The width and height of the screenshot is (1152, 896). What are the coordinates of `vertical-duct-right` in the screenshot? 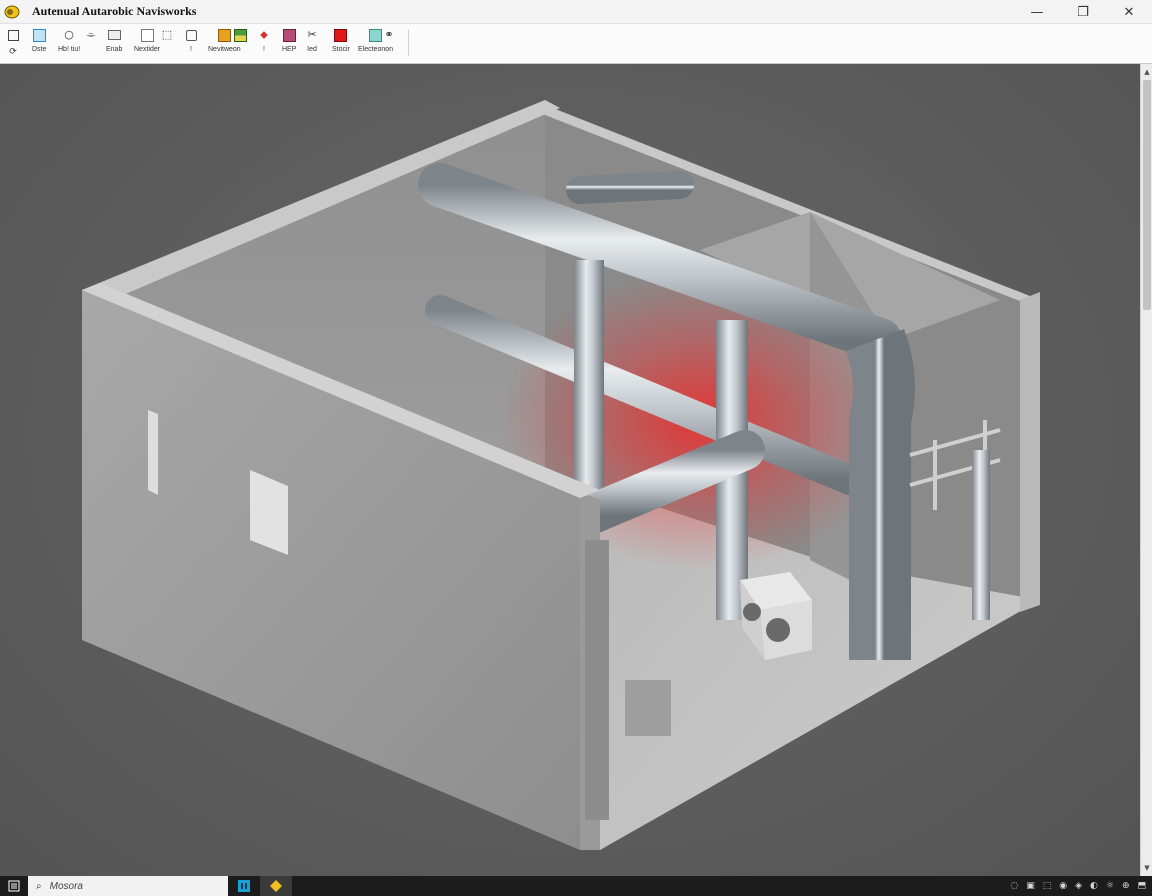 It's located at (880, 494).